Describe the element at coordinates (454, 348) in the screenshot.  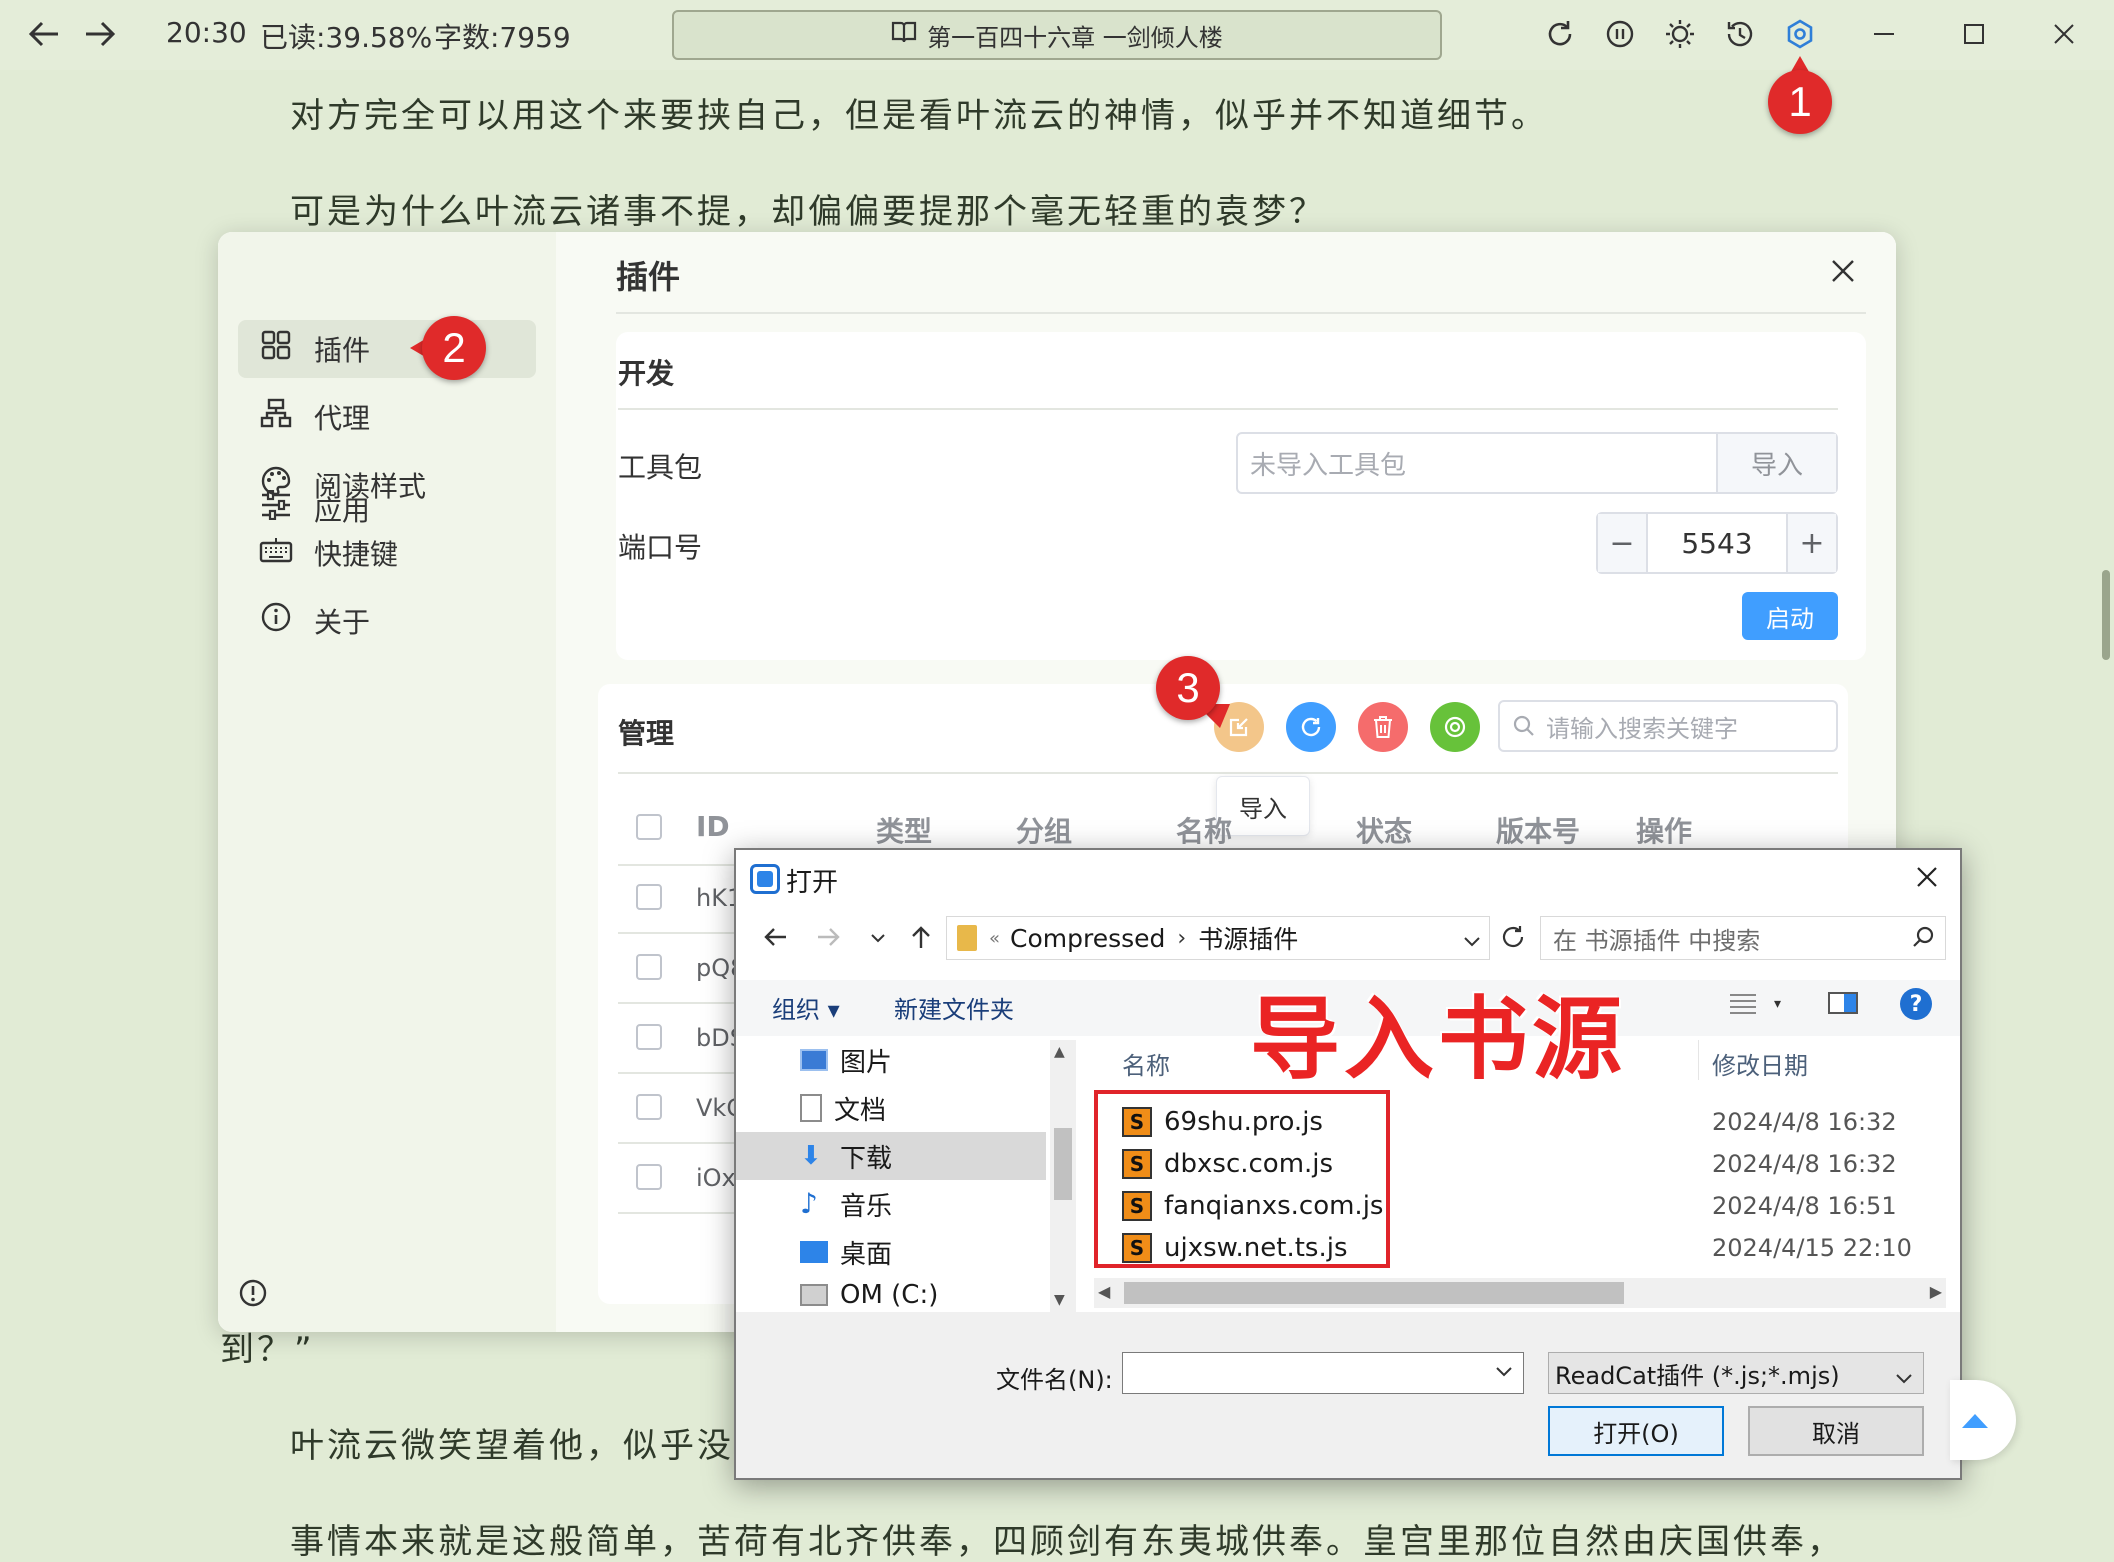
I see `step-marker-2: 2` at that location.